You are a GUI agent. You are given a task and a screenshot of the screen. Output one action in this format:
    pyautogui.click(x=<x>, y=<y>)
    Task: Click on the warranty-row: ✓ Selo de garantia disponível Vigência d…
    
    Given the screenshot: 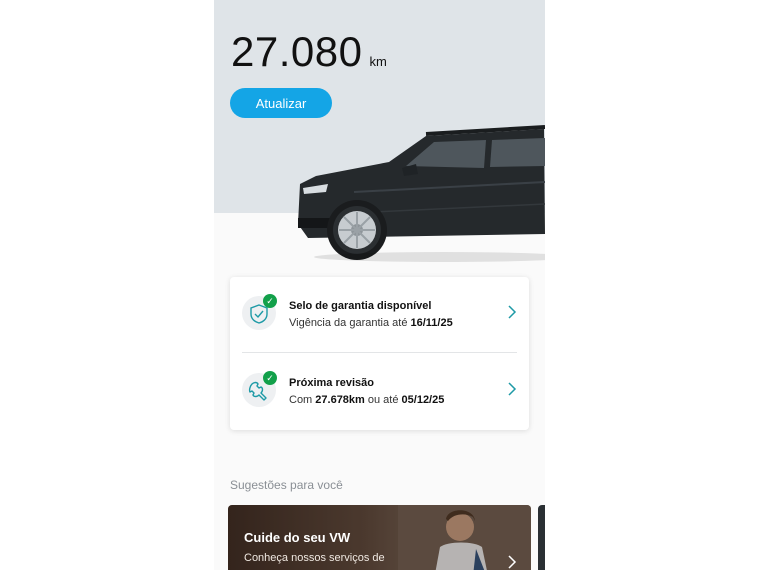 What is the action you would take?
    pyautogui.click(x=379, y=315)
    